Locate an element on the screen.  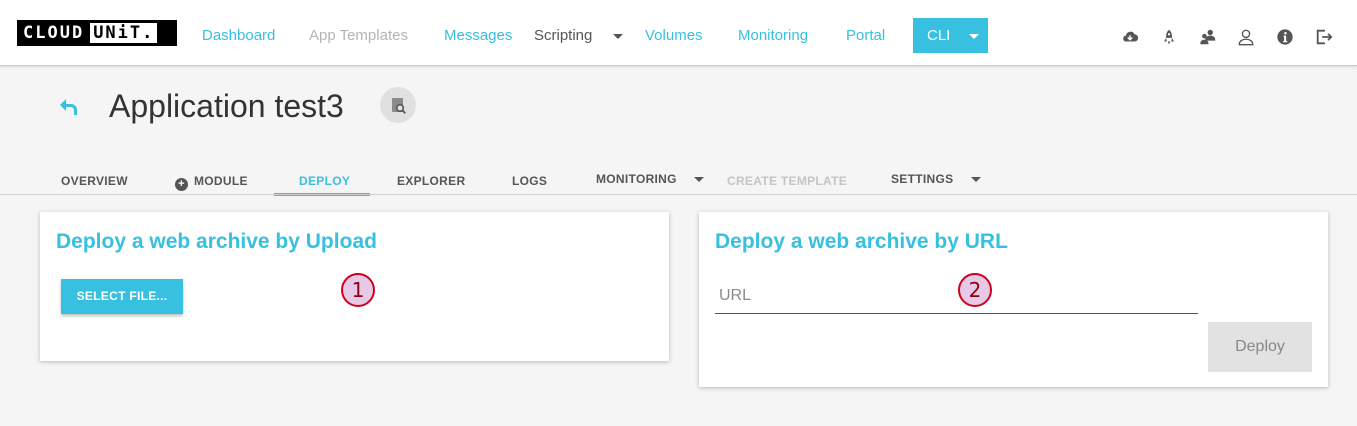
tab-module: + MODULE is located at coordinates (211, 182).